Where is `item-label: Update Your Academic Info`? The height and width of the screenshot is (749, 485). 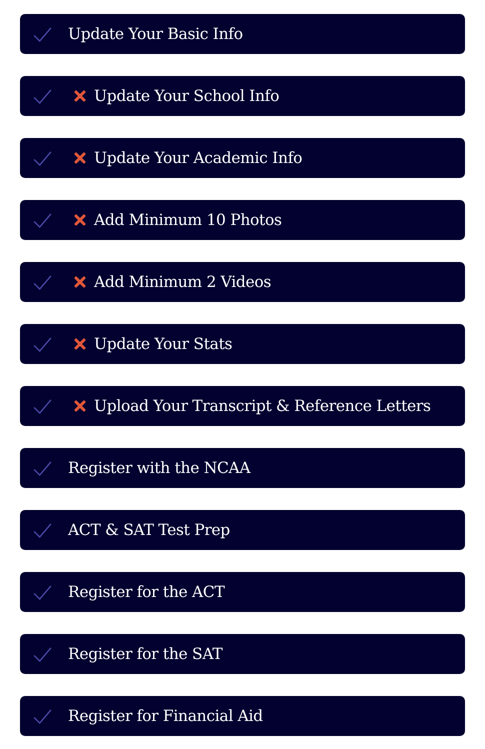
item-label: Update Your Academic Info is located at coordinates (198, 158).